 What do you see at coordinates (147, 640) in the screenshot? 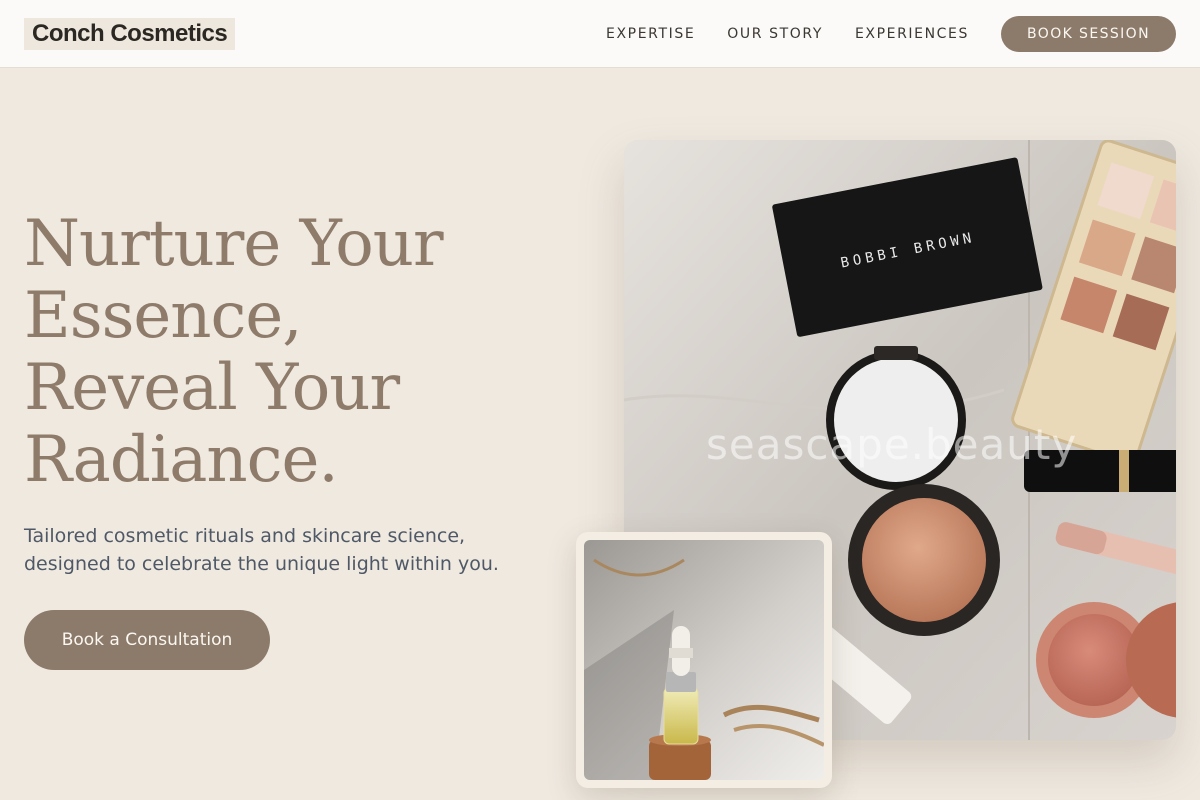
I see `book-consultation-button: Book a Consultation` at bounding box center [147, 640].